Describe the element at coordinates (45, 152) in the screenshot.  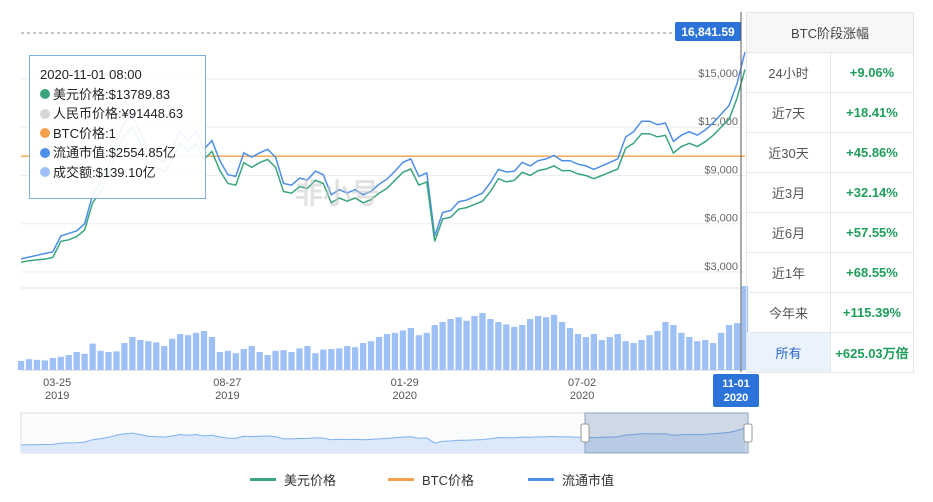
I see `mcap-dot-icon` at that location.